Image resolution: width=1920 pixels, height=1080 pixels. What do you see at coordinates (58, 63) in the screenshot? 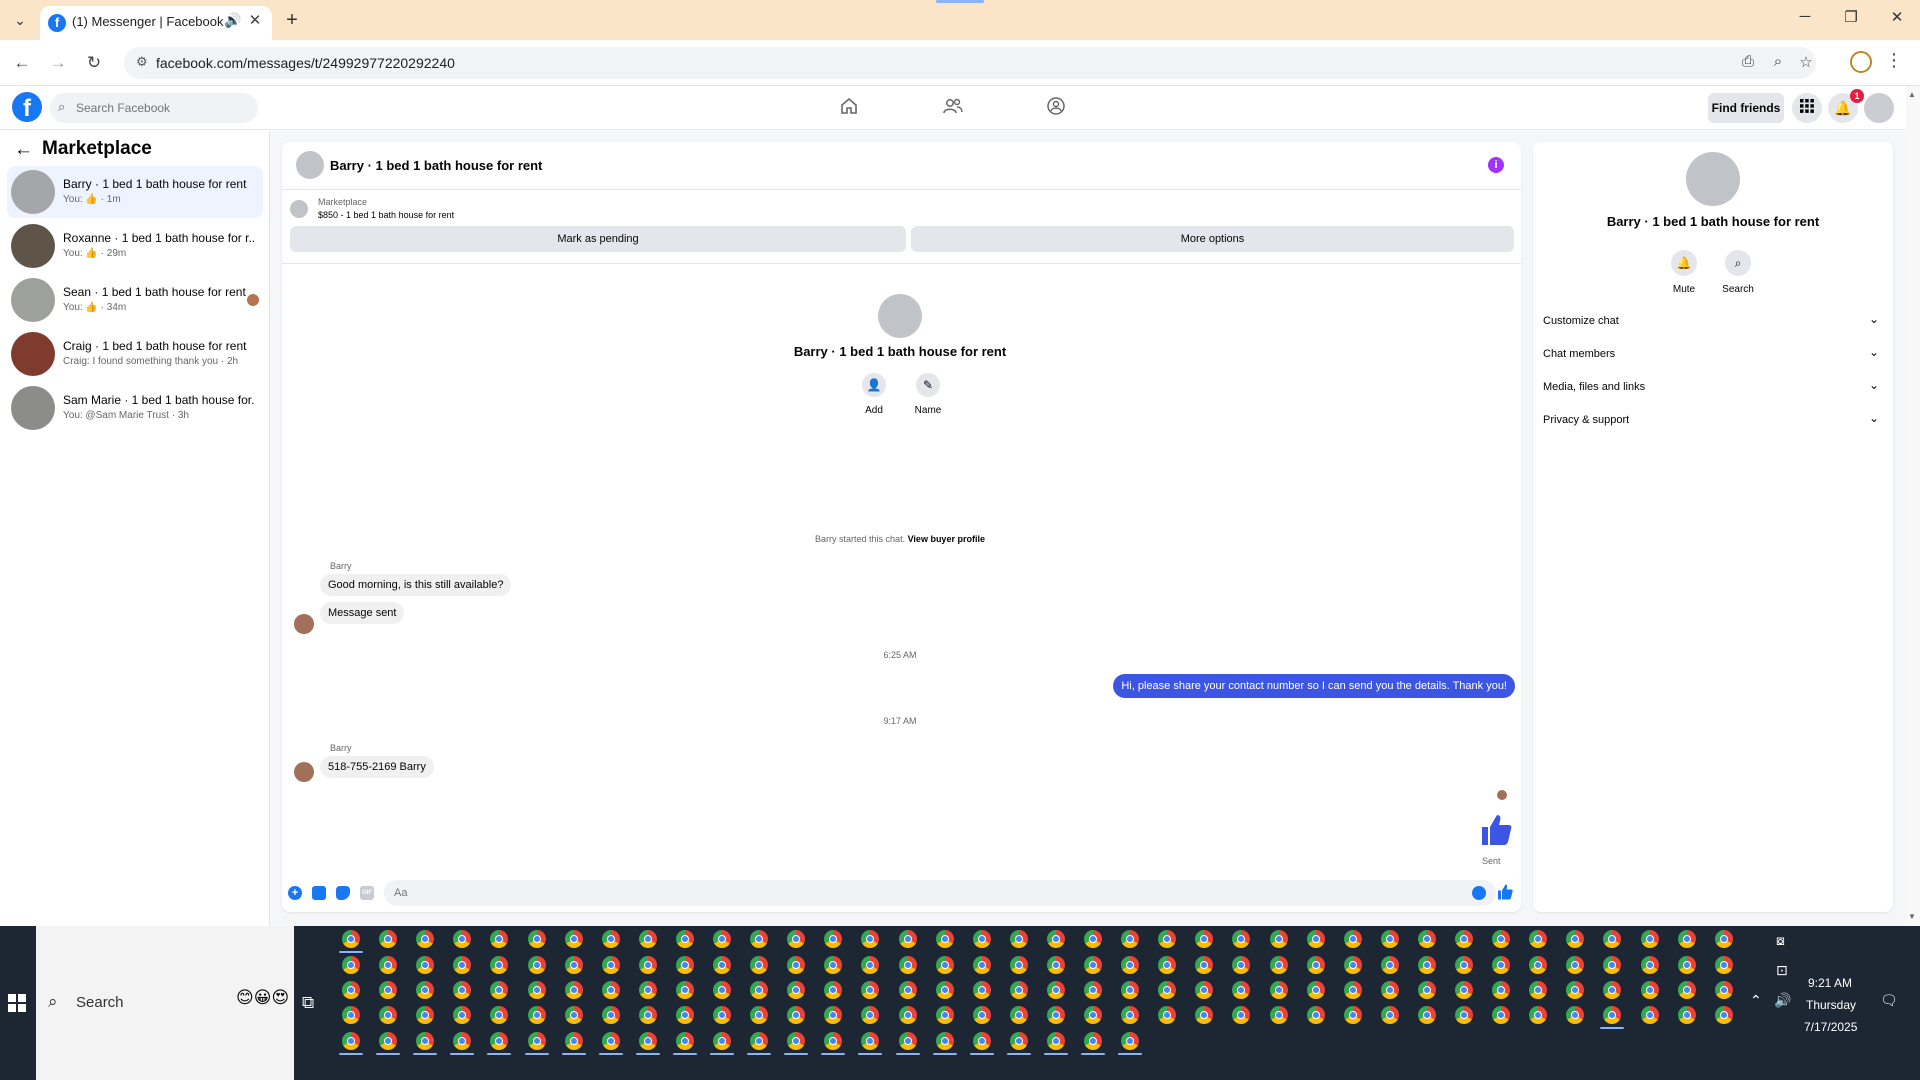
I see `forward-icon: →` at bounding box center [58, 63].